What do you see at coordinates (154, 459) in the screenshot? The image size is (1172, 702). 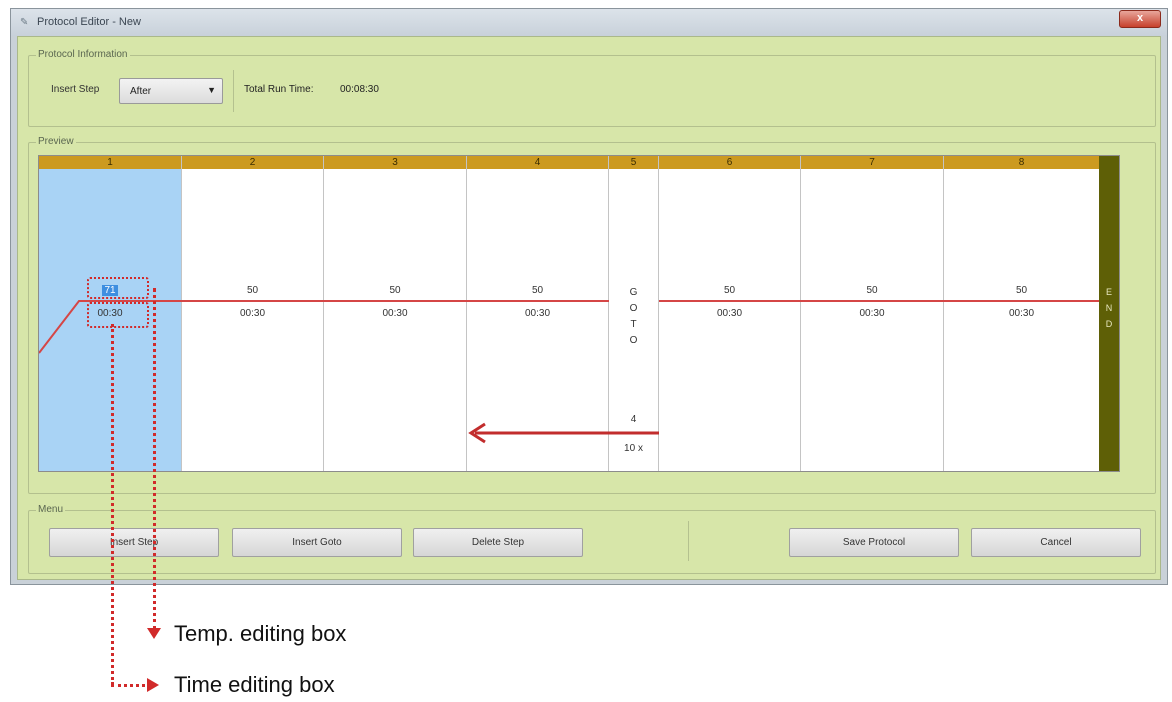 I see `callout-line-temp` at bounding box center [154, 459].